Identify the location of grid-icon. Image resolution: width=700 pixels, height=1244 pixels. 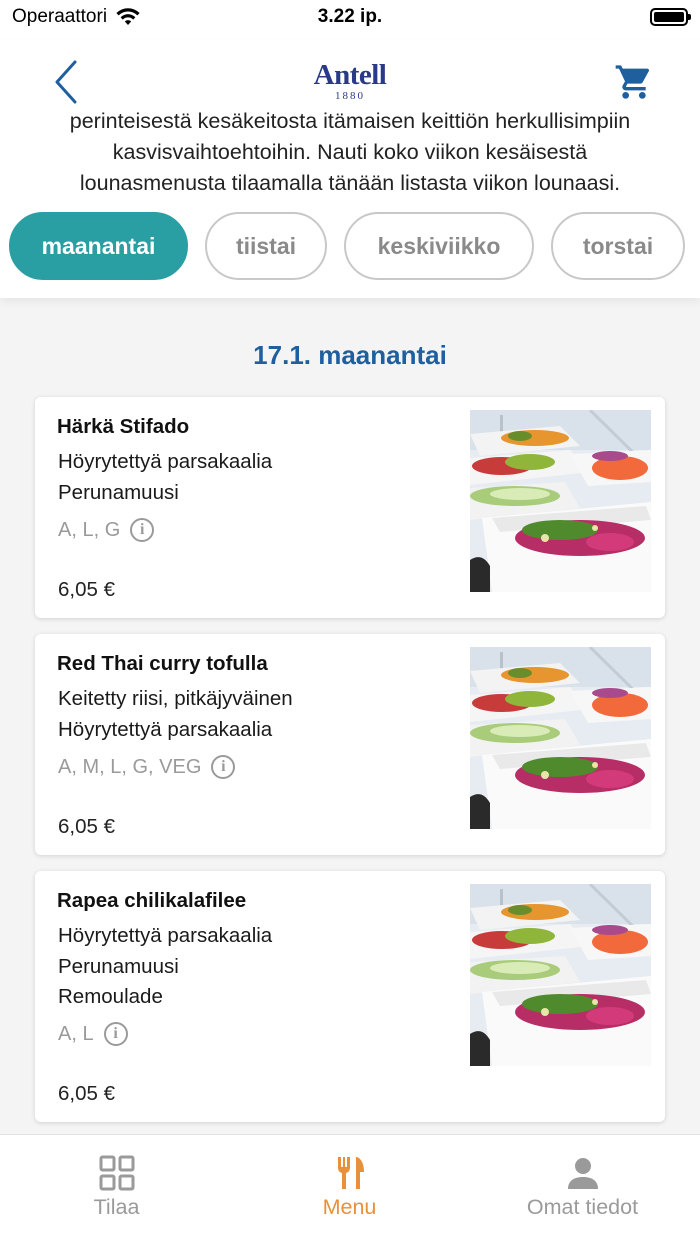
(116, 1173).